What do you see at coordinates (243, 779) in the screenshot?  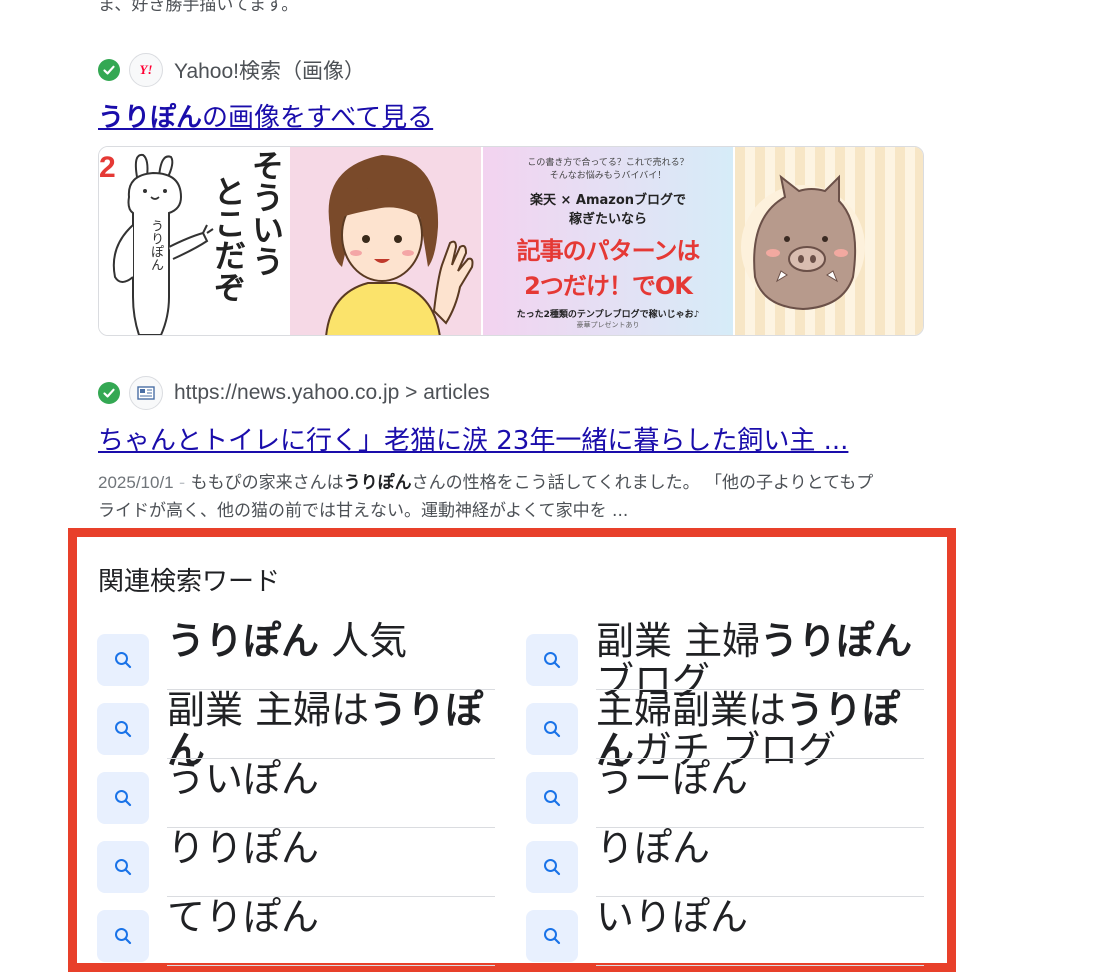 I see `related-search-text-pre: ういぽん` at bounding box center [243, 779].